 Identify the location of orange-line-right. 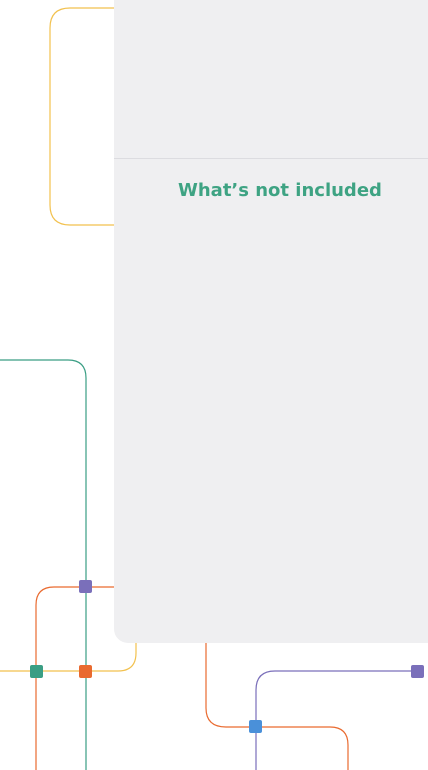
(277, 706).